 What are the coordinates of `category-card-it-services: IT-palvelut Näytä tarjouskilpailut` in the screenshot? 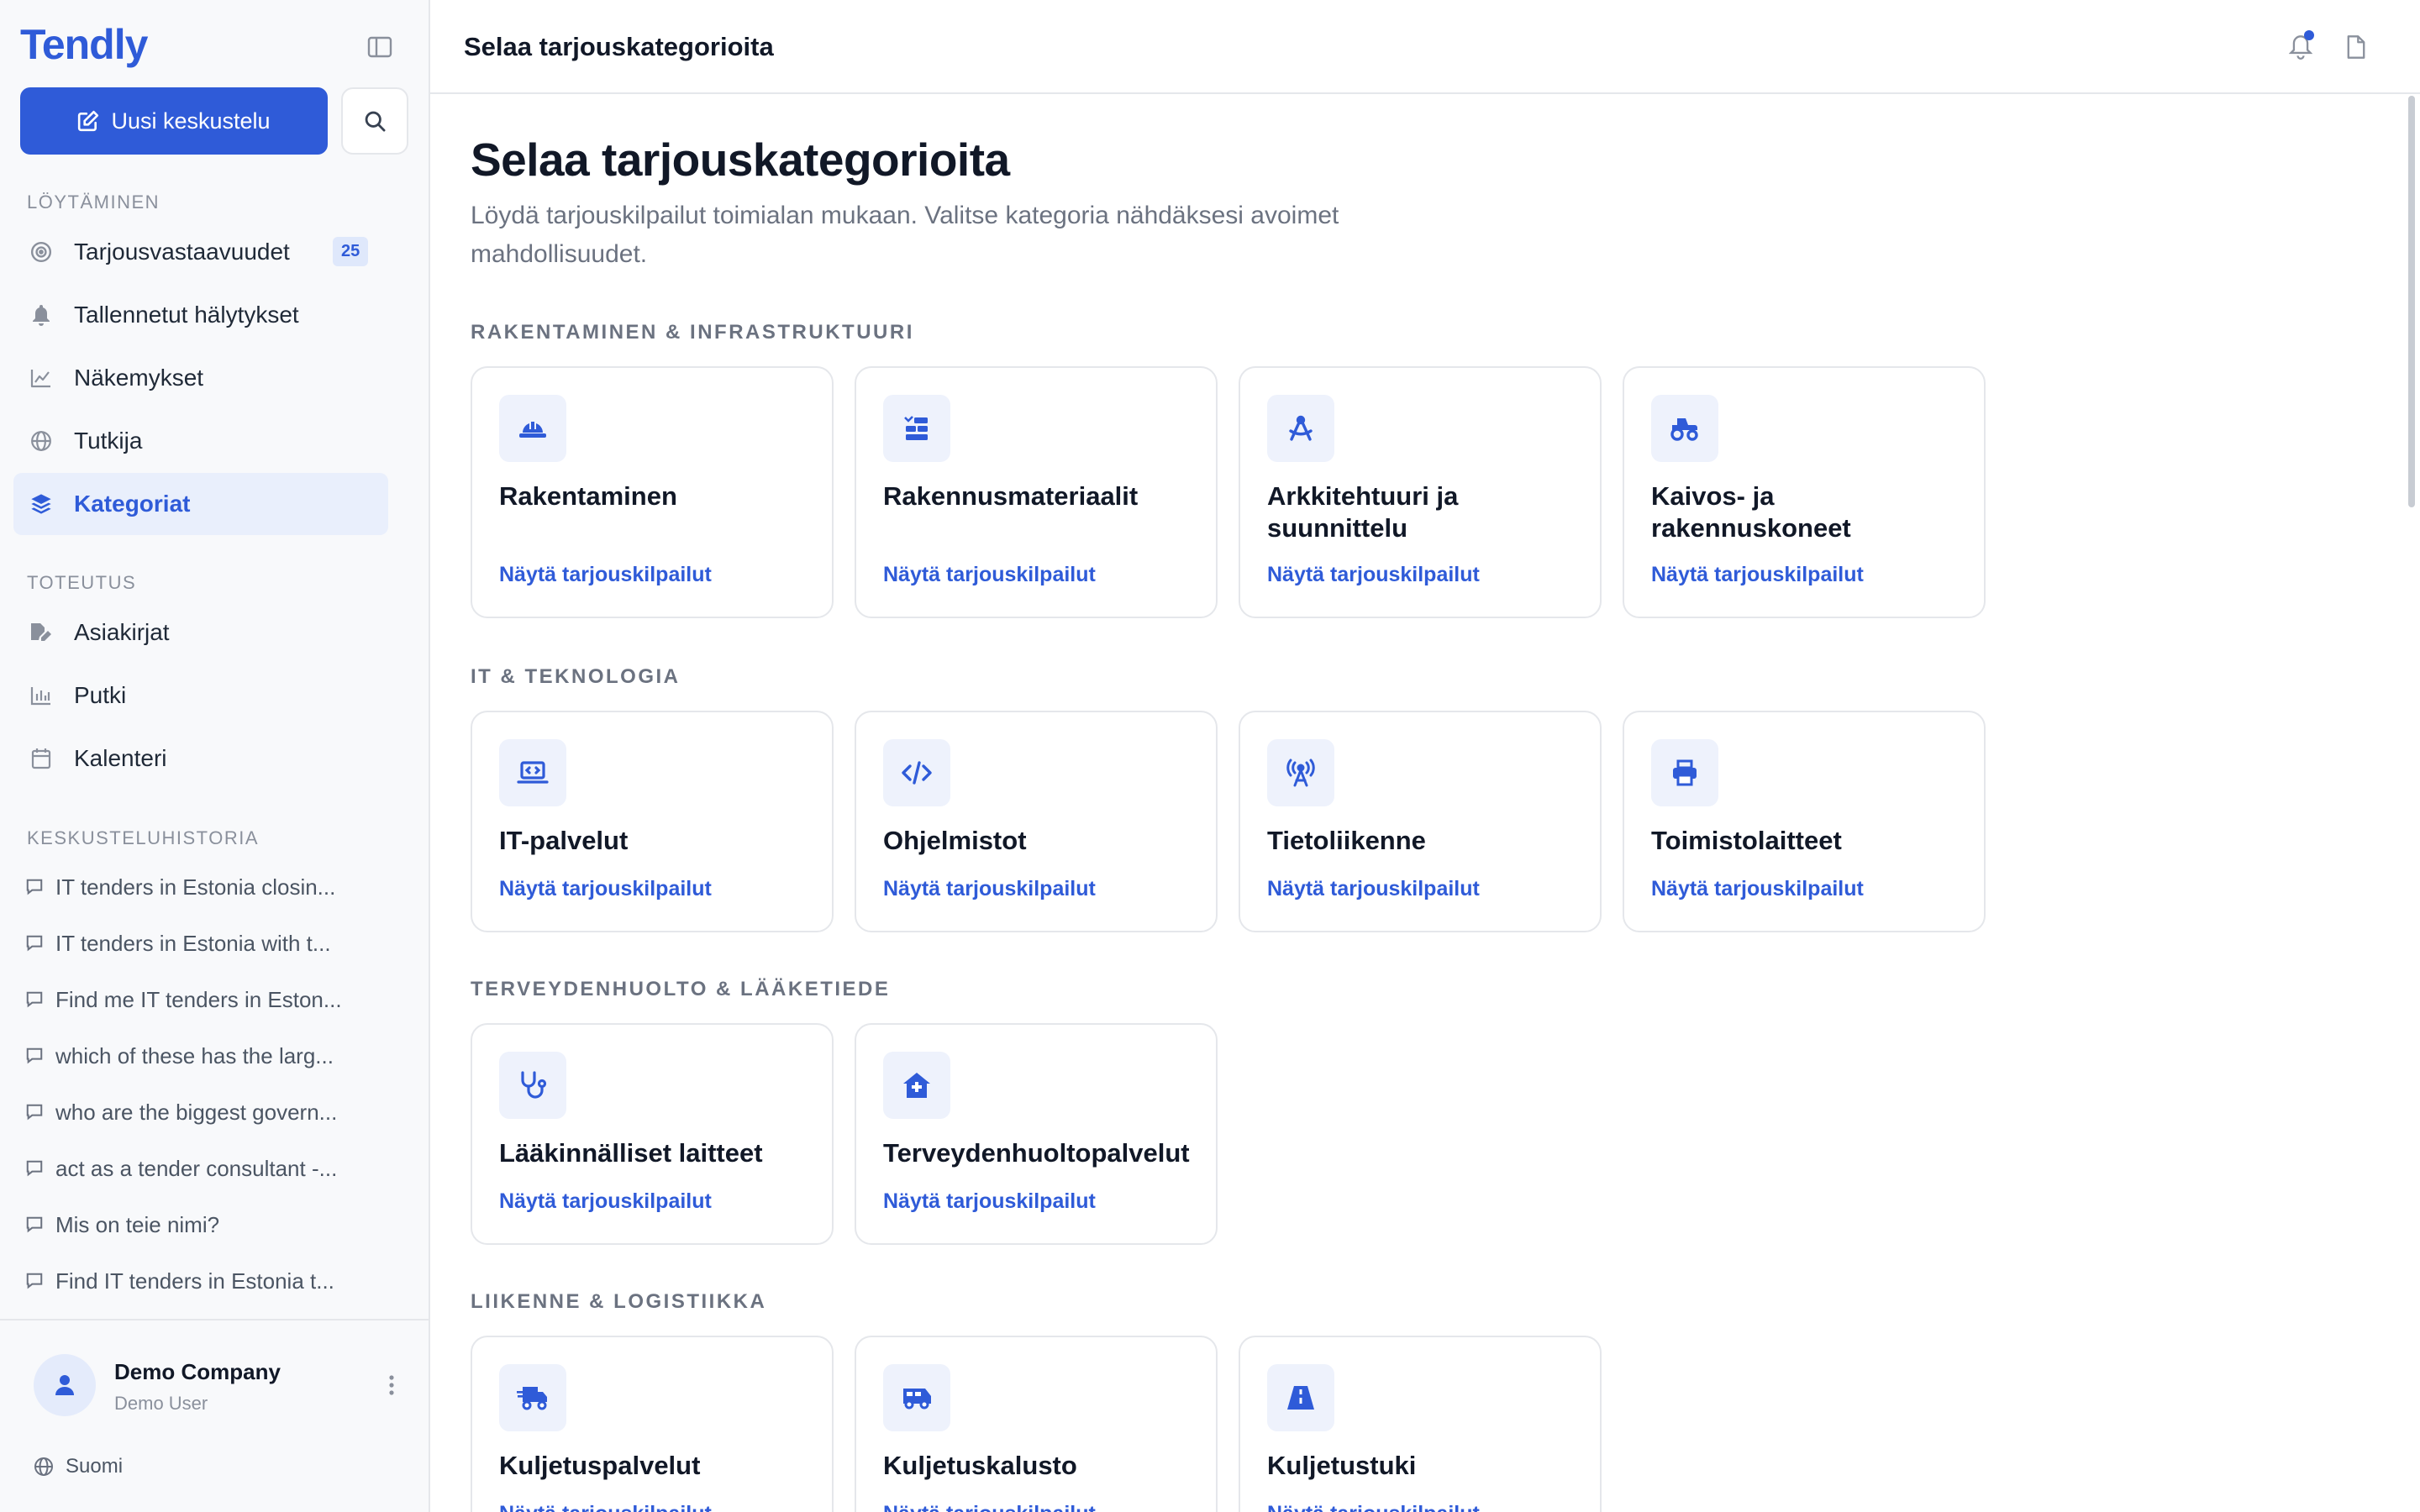 It's located at (652, 821).